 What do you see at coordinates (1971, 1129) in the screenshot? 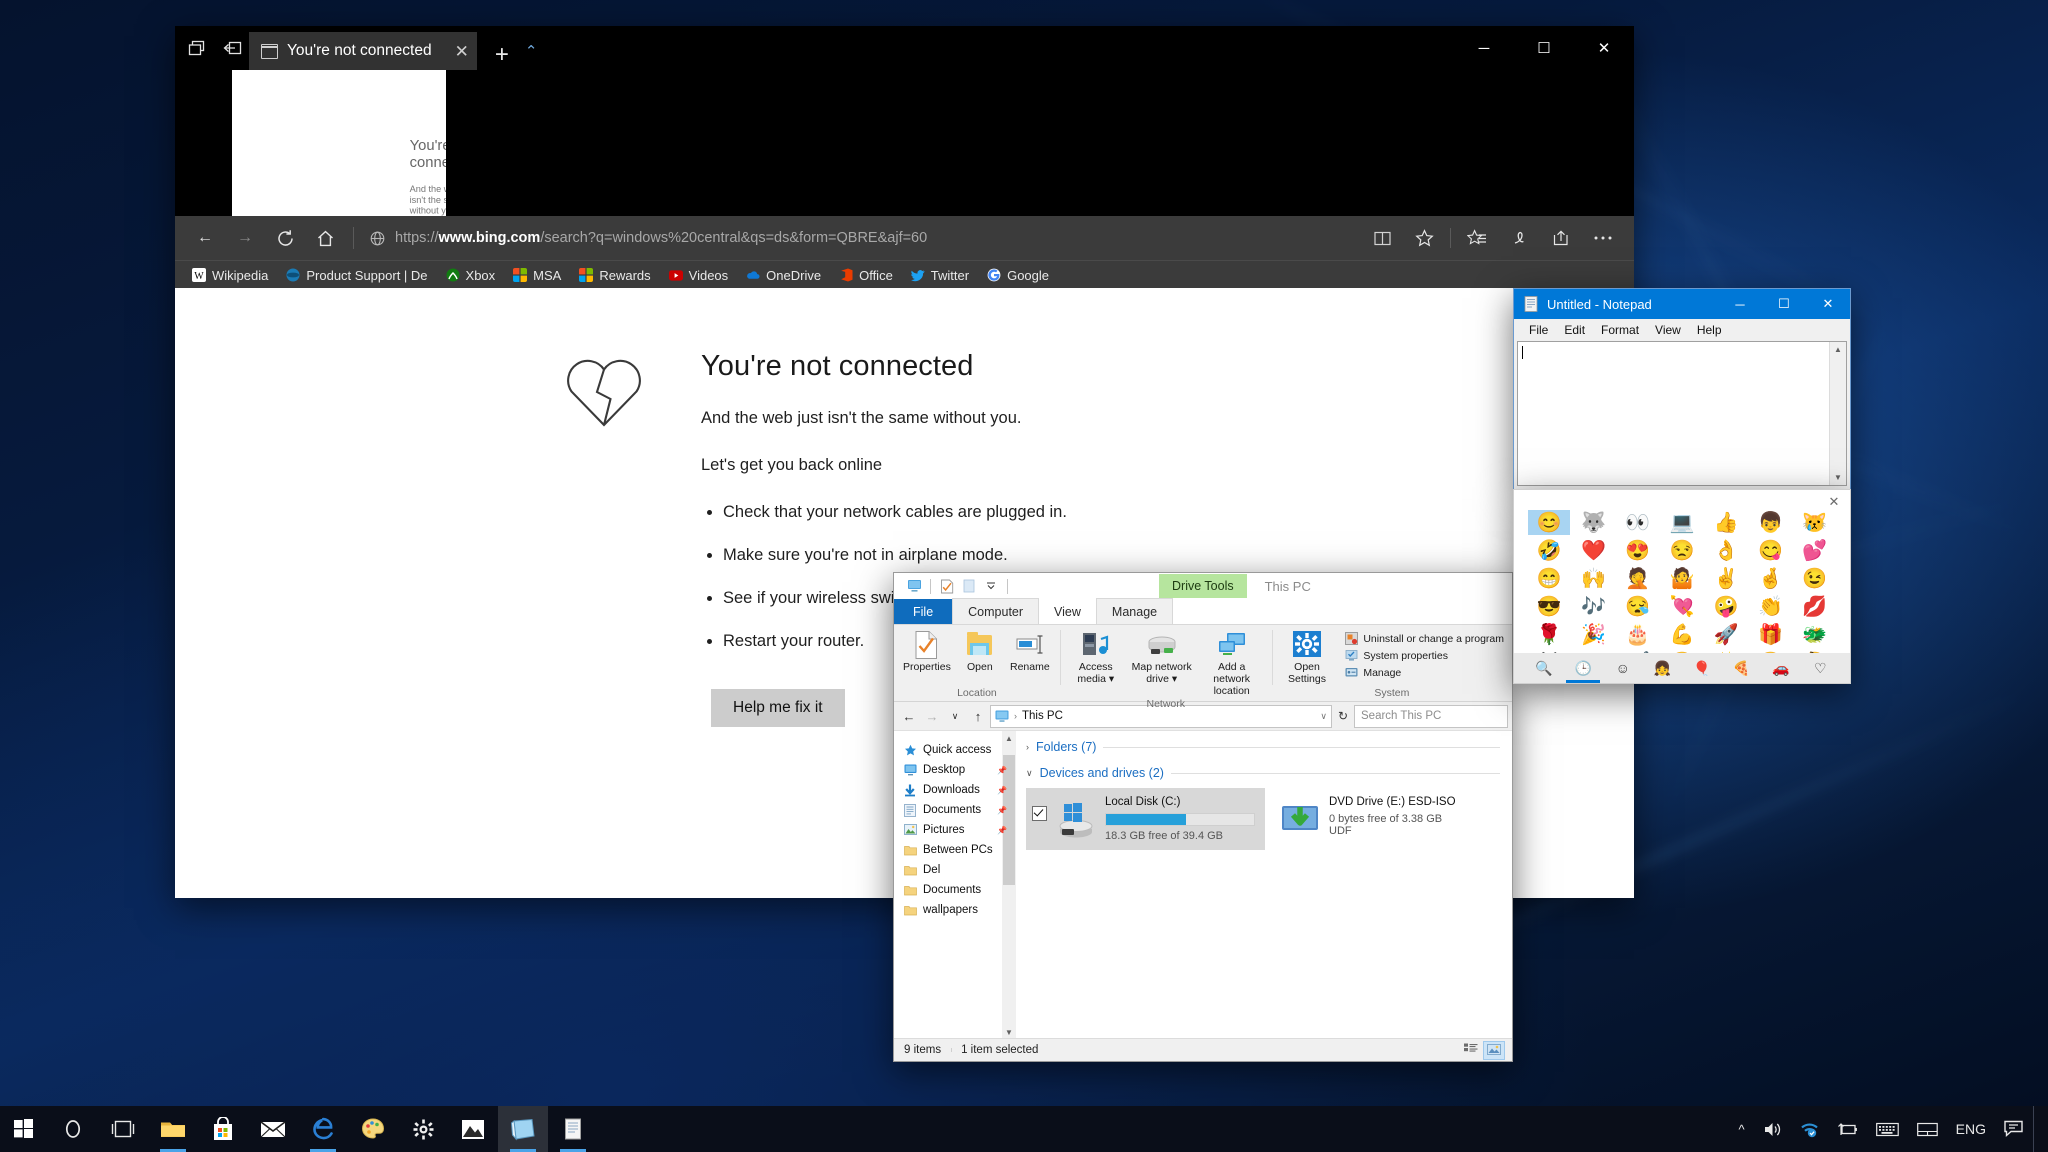
I see `language-indicator: ENG` at bounding box center [1971, 1129].